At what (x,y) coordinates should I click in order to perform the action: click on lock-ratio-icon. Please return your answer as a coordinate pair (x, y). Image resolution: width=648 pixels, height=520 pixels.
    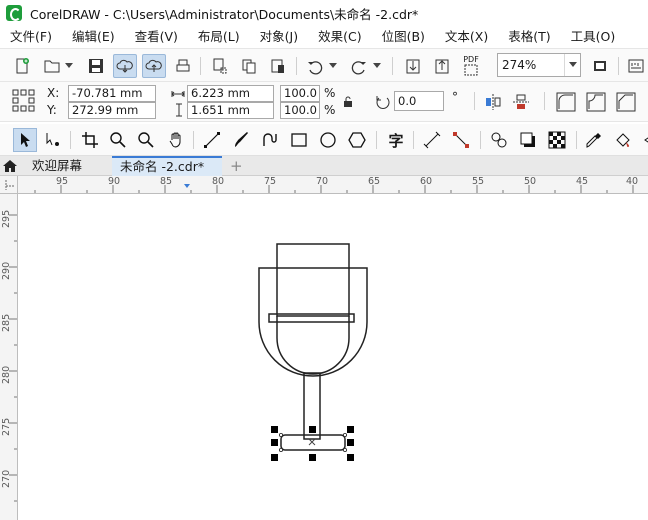
    Looking at the image, I should click on (348, 103).